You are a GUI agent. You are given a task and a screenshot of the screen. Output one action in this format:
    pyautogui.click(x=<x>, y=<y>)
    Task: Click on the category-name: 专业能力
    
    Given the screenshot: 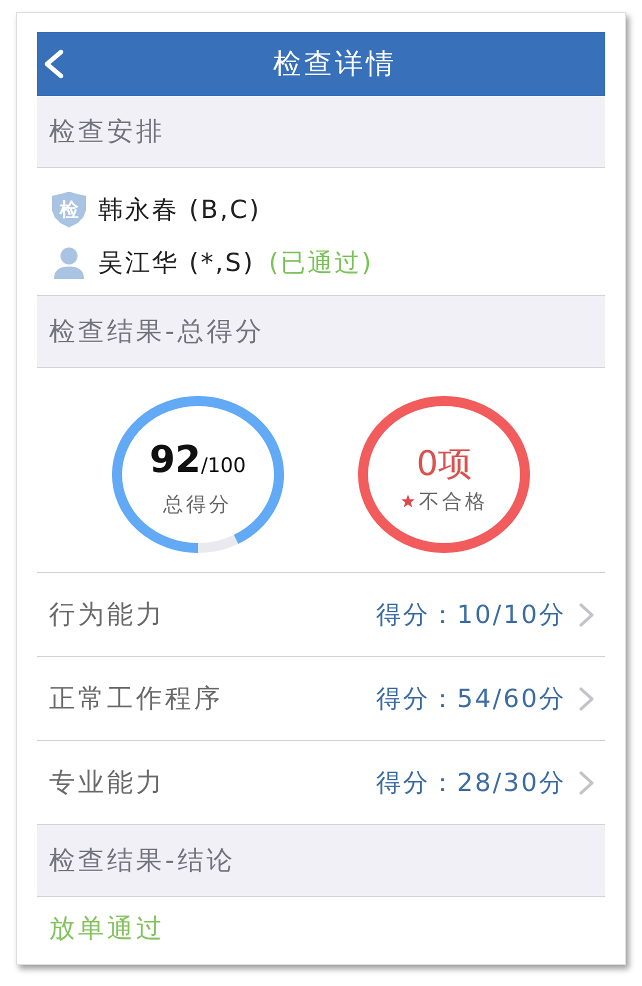 What is the action you would take?
    pyautogui.click(x=107, y=783)
    